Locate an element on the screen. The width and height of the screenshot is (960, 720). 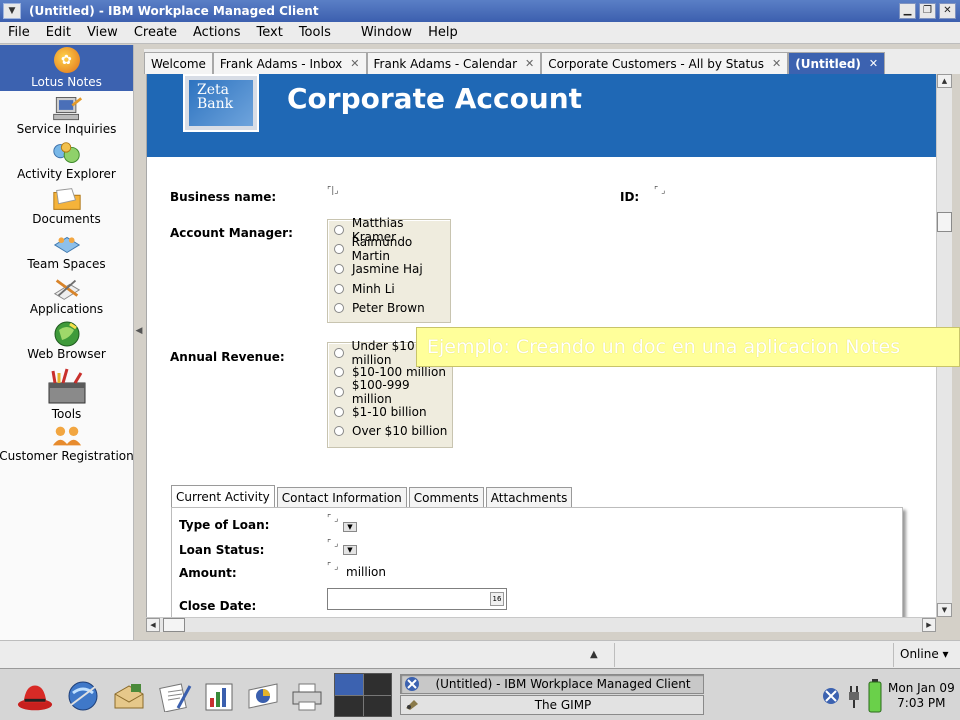
type-of-loan-dropdown-icon: ▼ is located at coordinates (350, 527).